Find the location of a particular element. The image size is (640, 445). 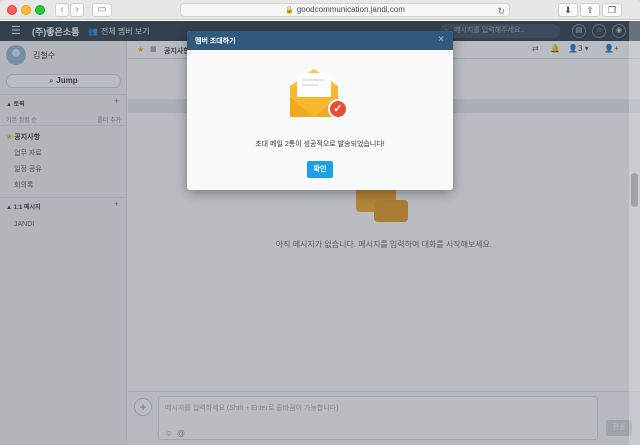

close-window-button is located at coordinates (12, 10).